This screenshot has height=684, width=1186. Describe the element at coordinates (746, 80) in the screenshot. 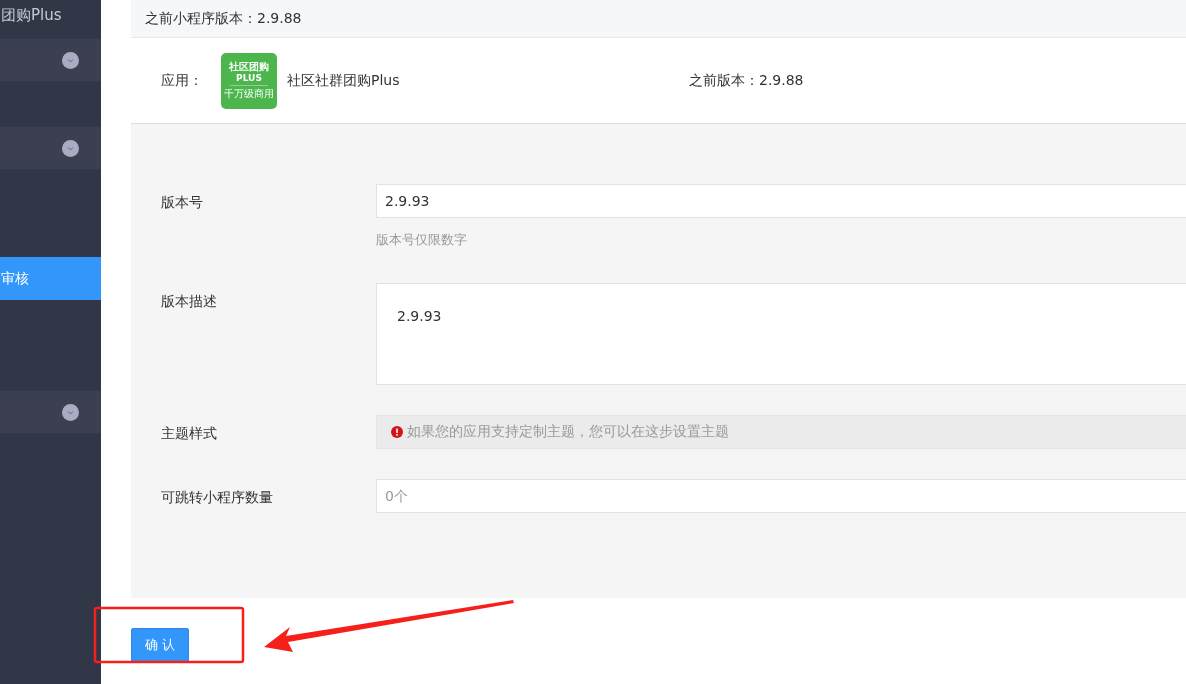

I see `previous-version-text: 之前版本：2.9.88` at that location.